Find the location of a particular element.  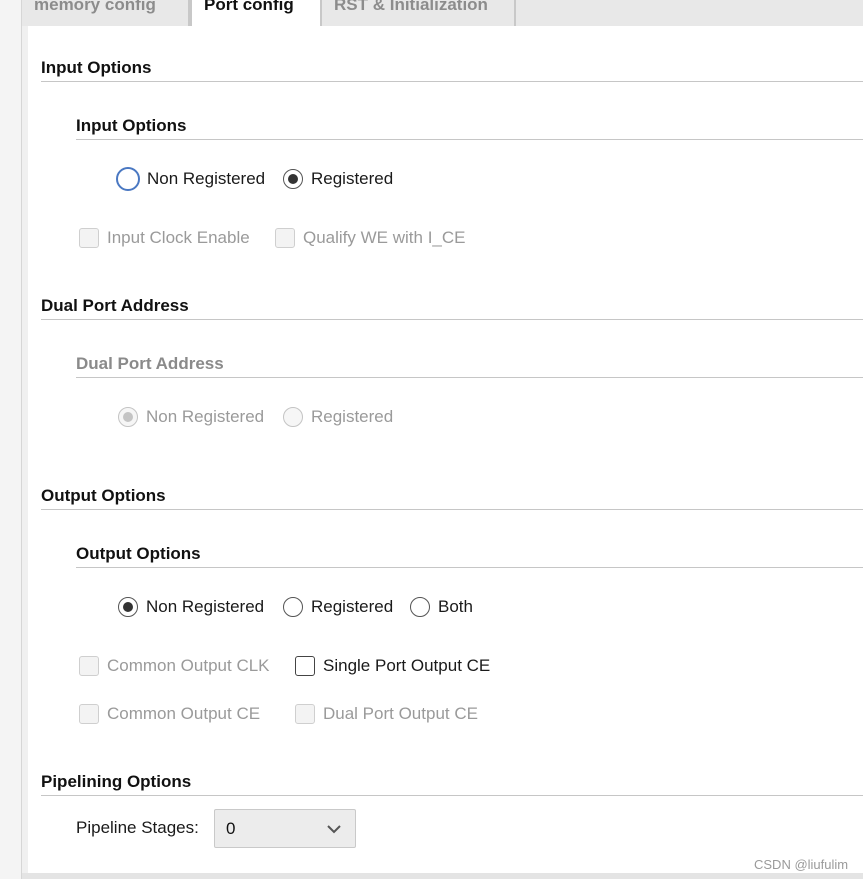

radio-input-non-registered: Non Registered is located at coordinates (190, 179).